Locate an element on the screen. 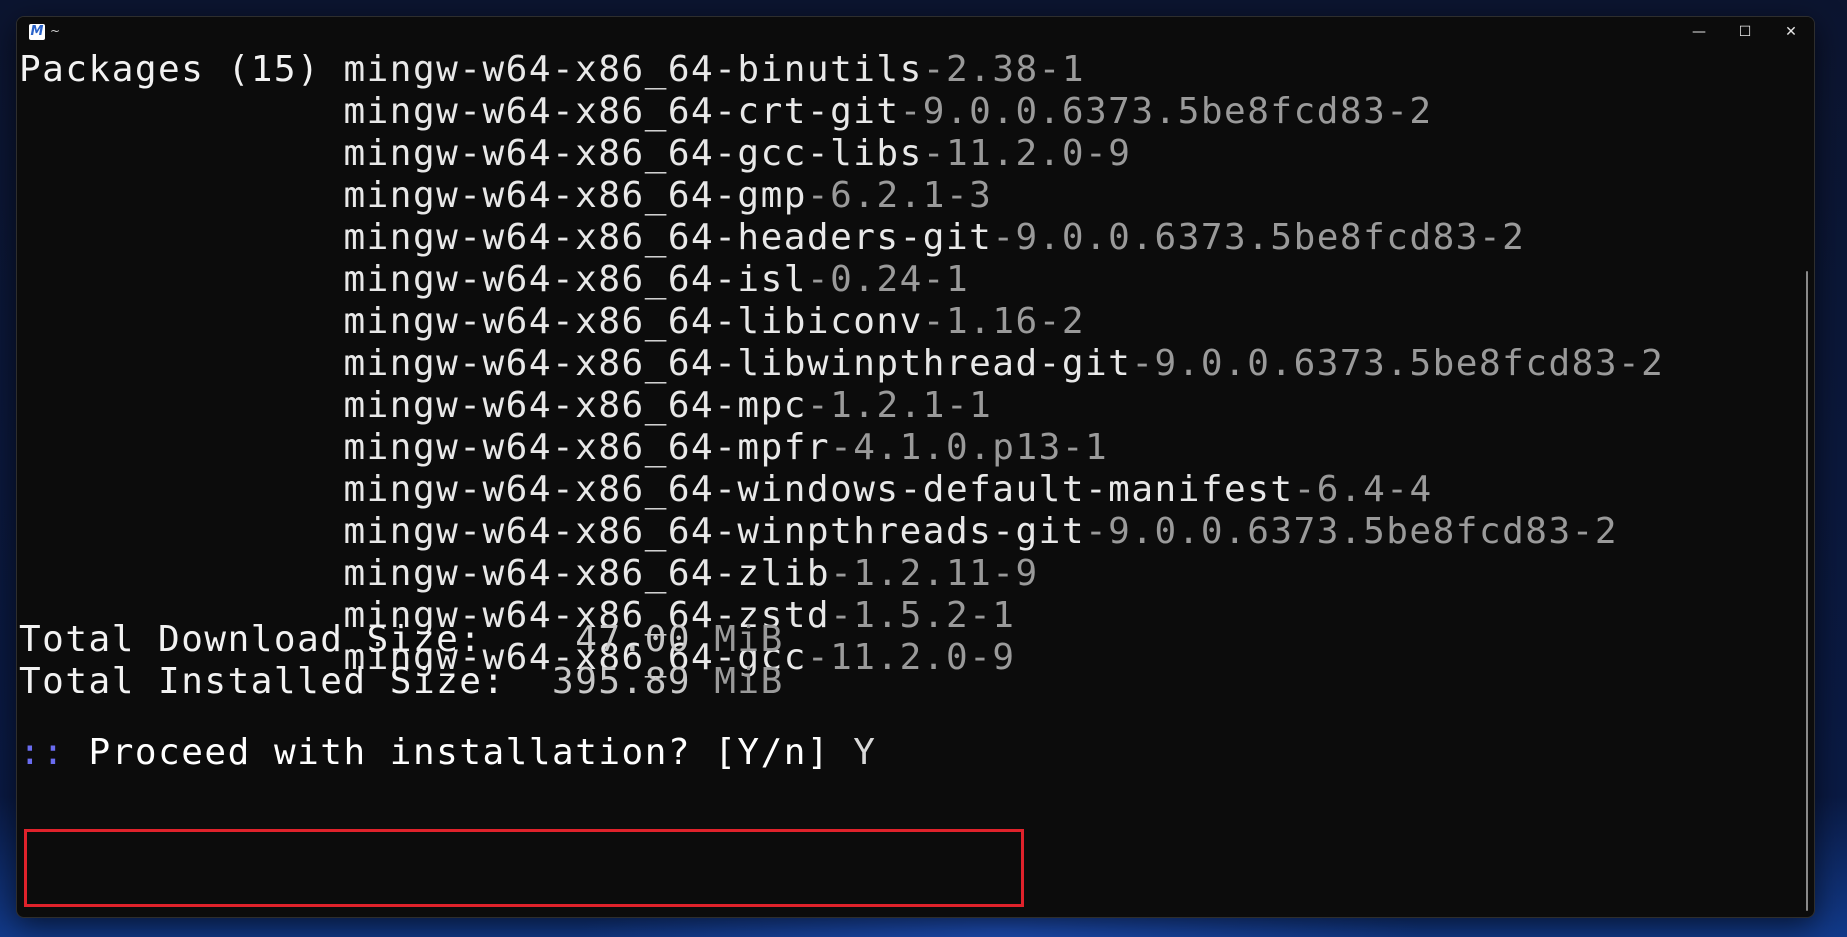 This screenshot has height=937, width=1847. package-name: mingw-w64-x86_64-winpthreads-git is located at coordinates (714, 531).